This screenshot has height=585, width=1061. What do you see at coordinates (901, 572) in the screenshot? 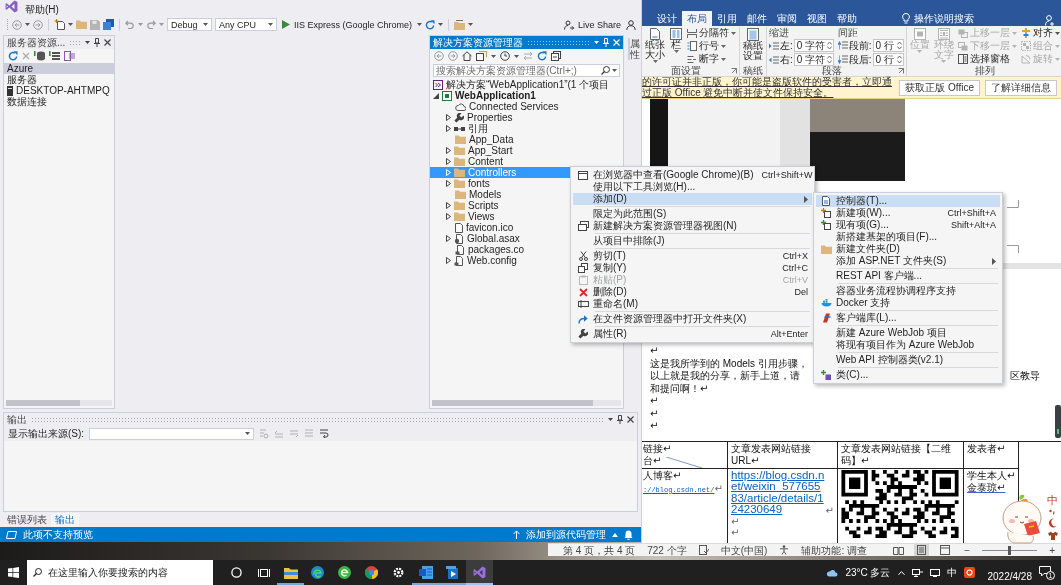
I see `caret-up-icon` at bounding box center [901, 572].